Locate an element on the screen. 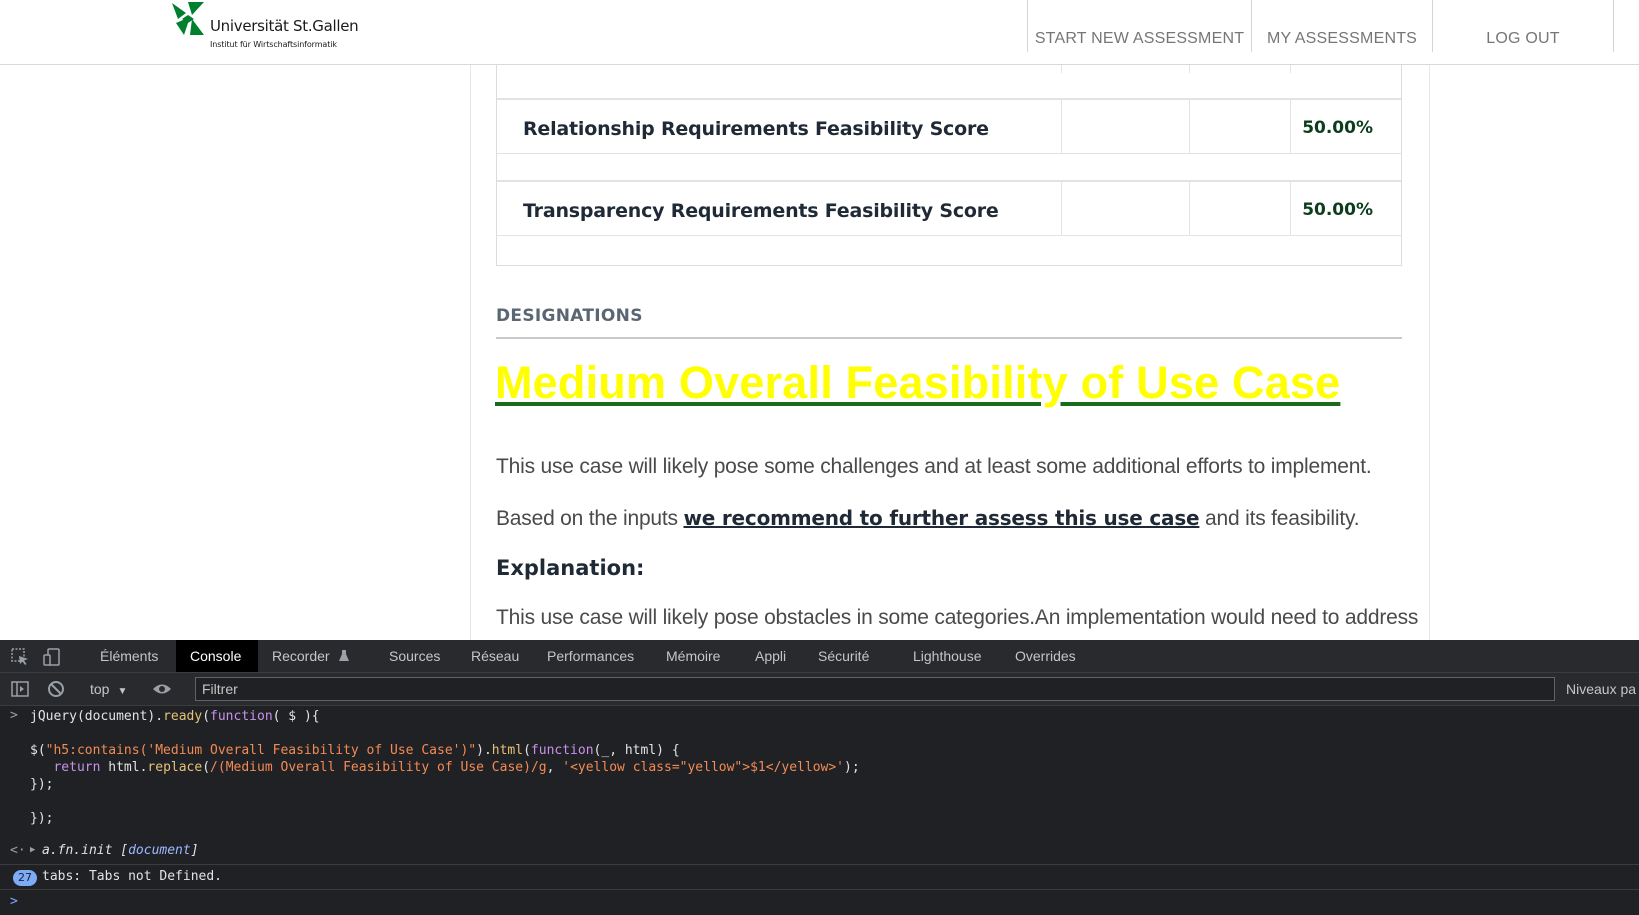  explanation-heading: Explanation: is located at coordinates (570, 568).